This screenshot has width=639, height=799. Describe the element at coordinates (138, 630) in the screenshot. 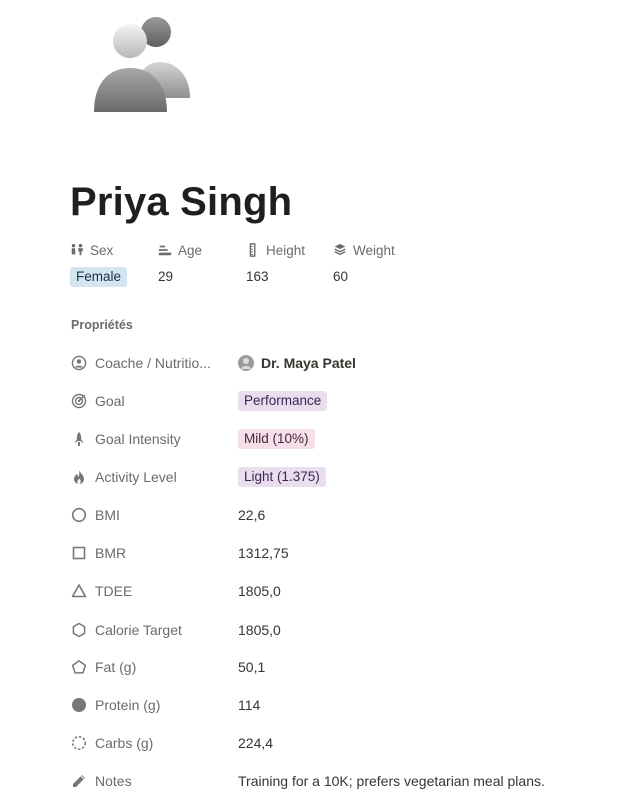

I see `property-label: Calorie Target` at that location.